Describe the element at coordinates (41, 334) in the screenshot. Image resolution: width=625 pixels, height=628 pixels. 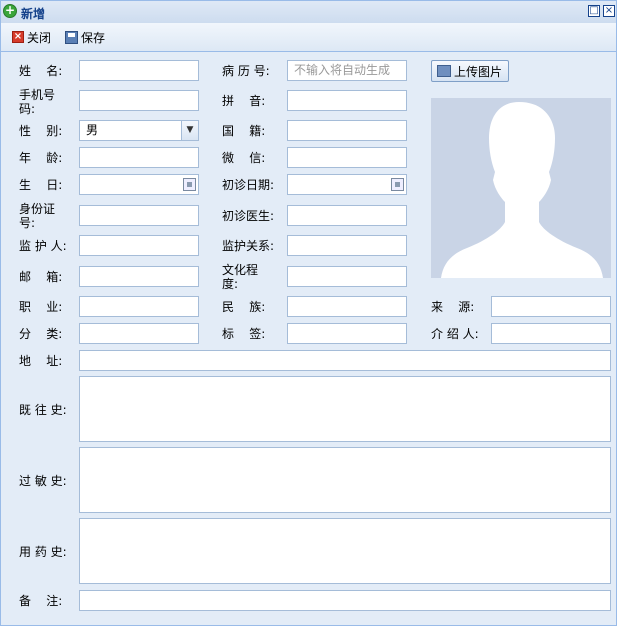
I see `category-label: 分 类:` at that location.